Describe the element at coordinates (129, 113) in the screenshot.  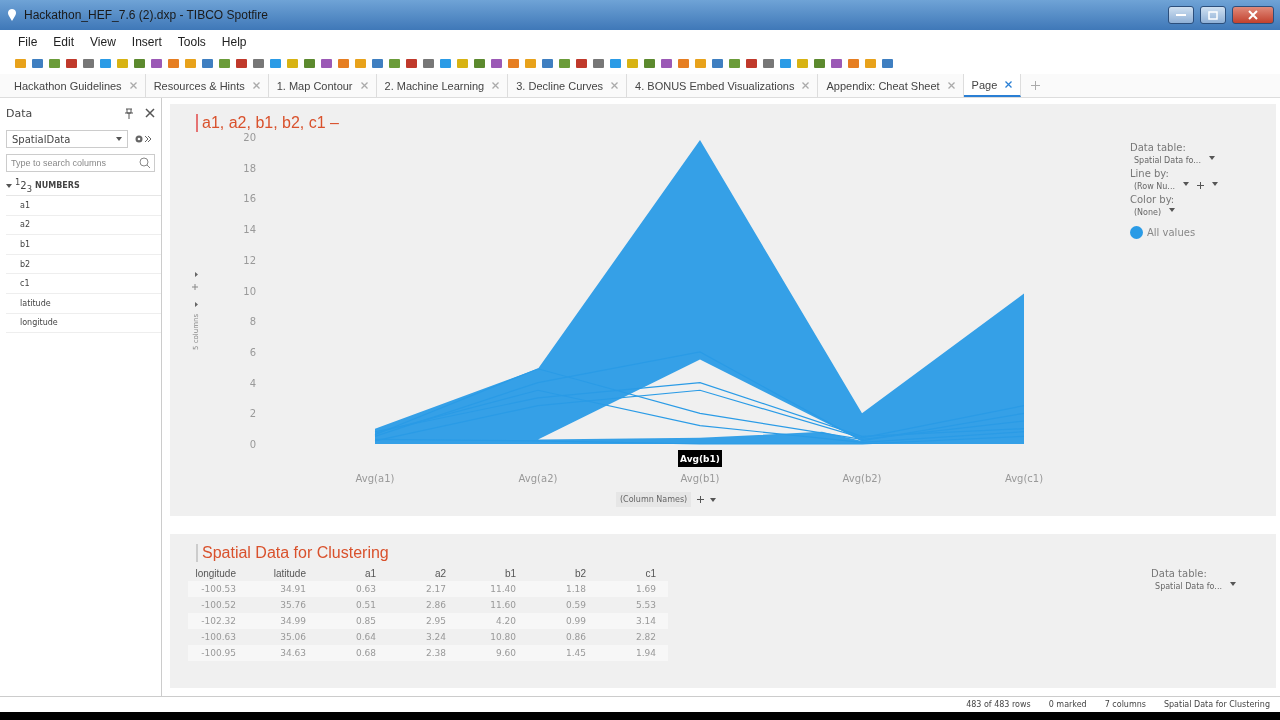
I see `pin-icon` at that location.